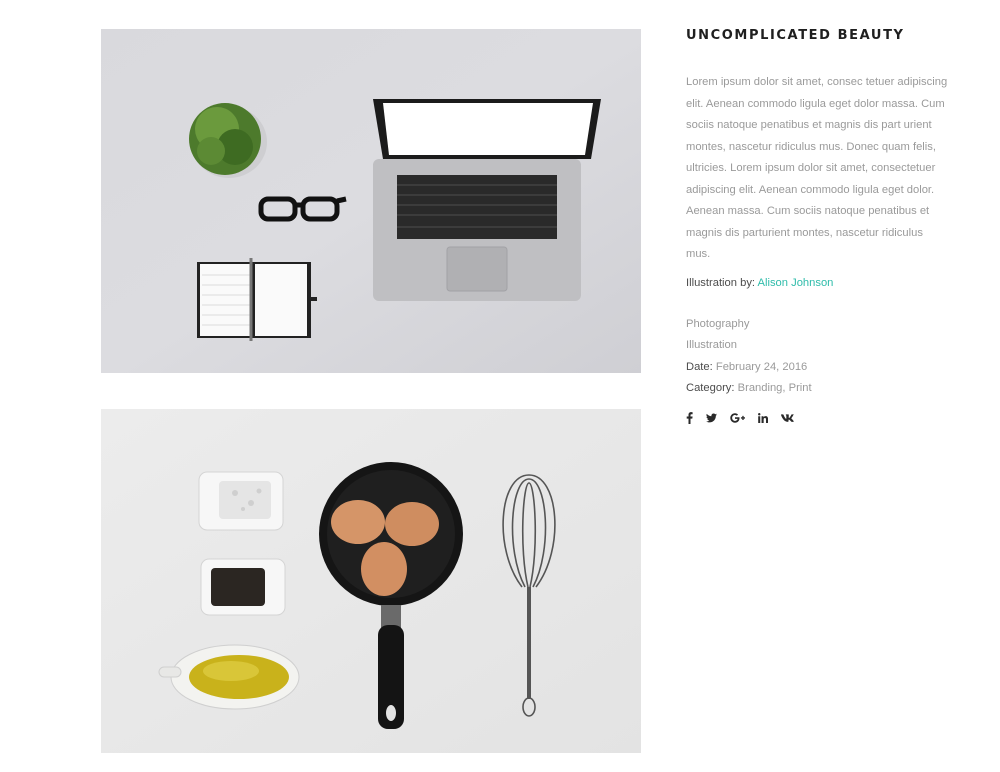 This screenshot has width=1000, height=772. Describe the element at coordinates (710, 388) in the screenshot. I see `category-label: Category:` at that location.